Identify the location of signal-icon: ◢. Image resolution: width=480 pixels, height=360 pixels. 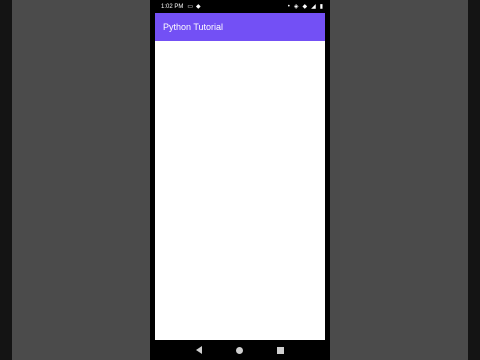
(313, 6).